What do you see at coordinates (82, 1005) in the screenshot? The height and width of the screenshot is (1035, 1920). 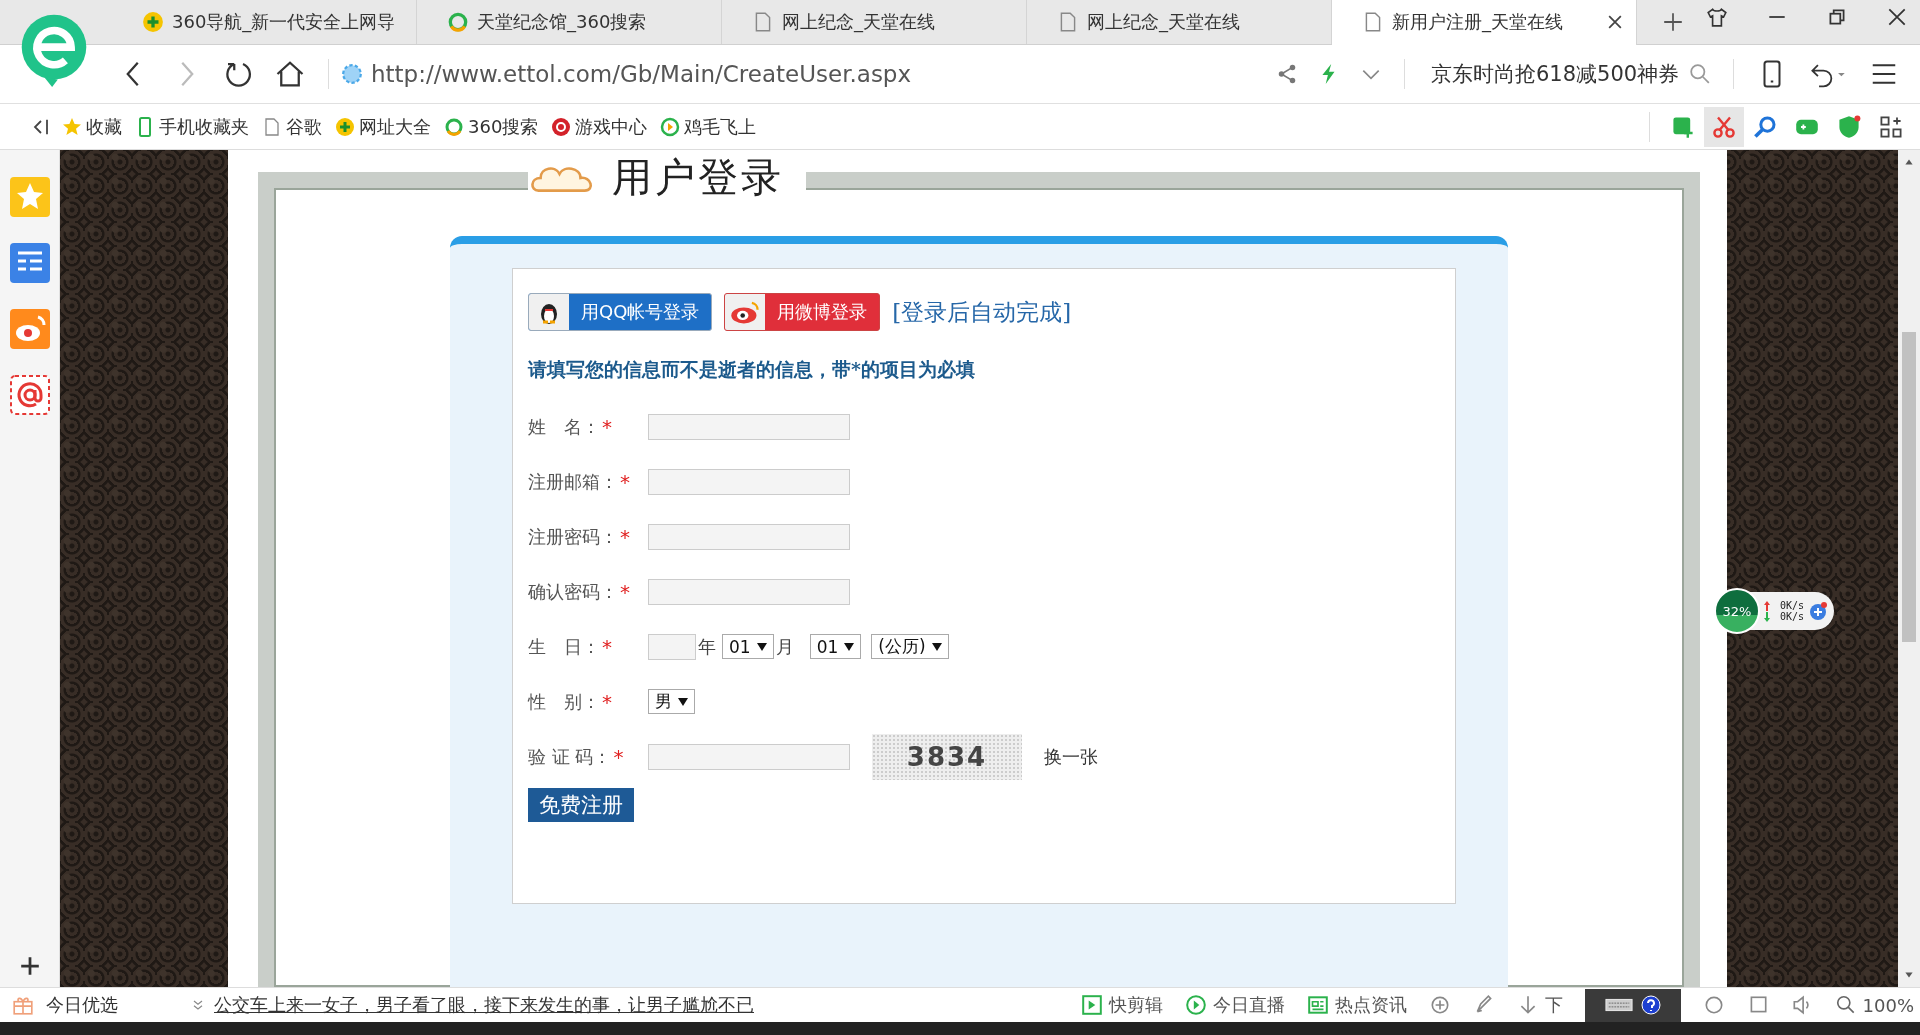 I see `status-label: 今日优选` at bounding box center [82, 1005].